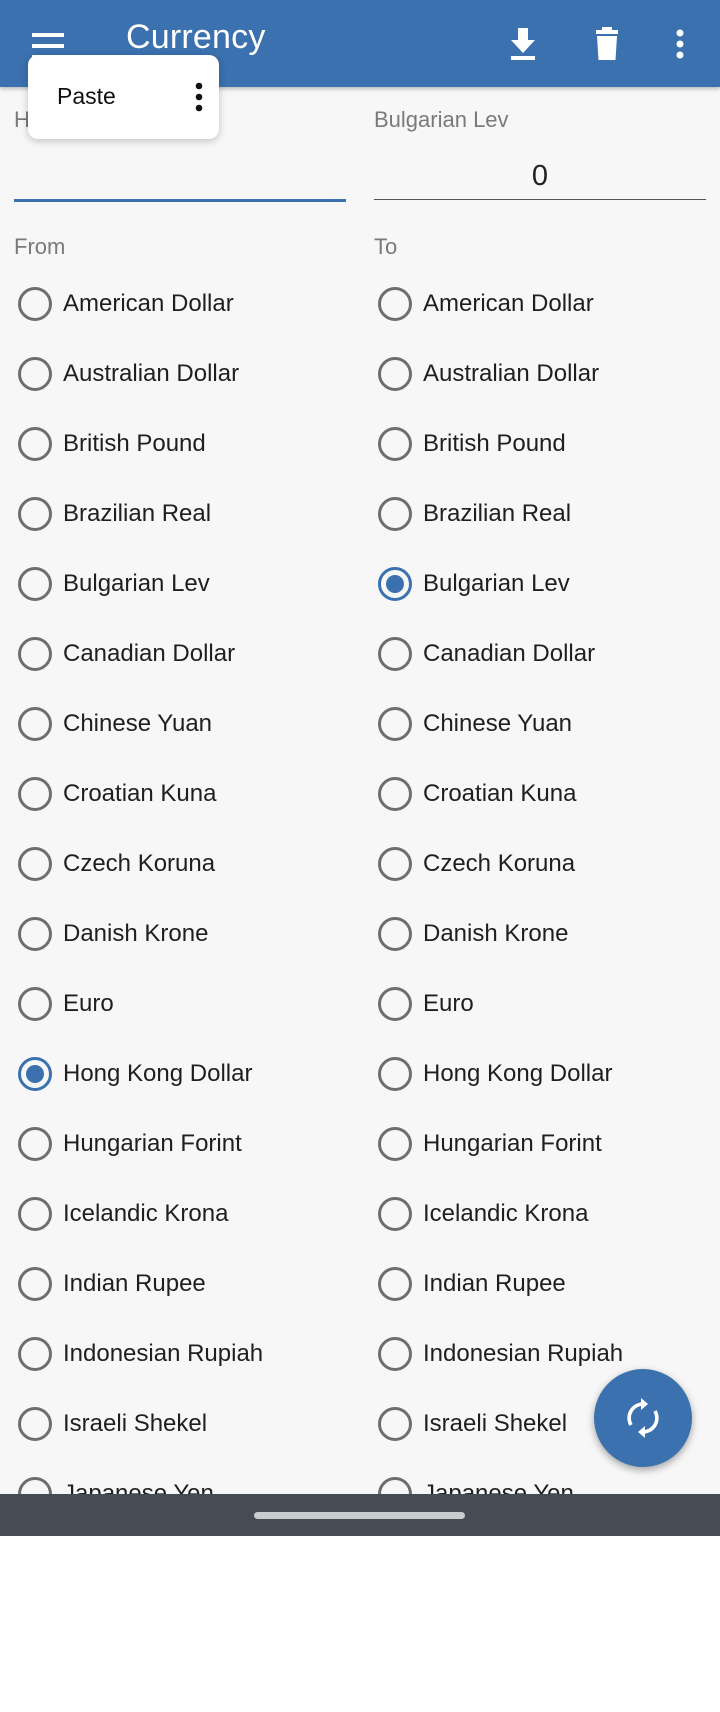 The image size is (720, 1712). I want to click on from-currency-option: Israeli Shekel, so click(184, 1425).